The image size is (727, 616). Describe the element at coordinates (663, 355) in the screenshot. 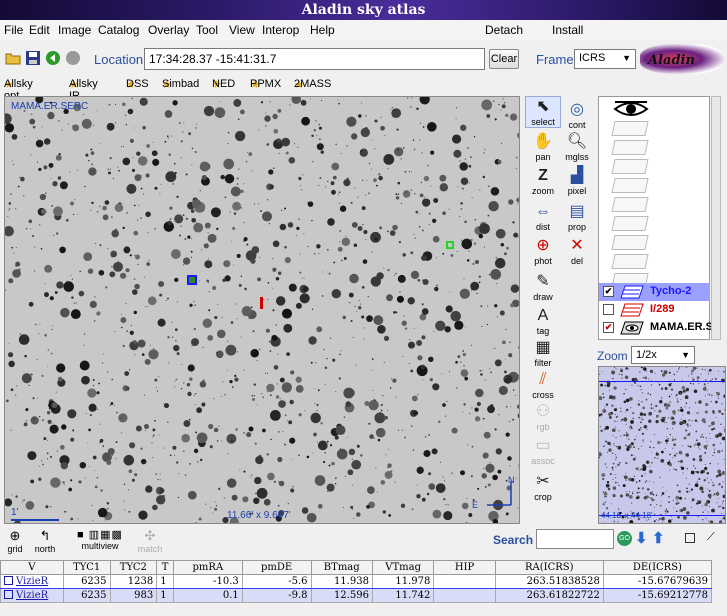

I see `zoom-select: 1/2x ▼` at that location.